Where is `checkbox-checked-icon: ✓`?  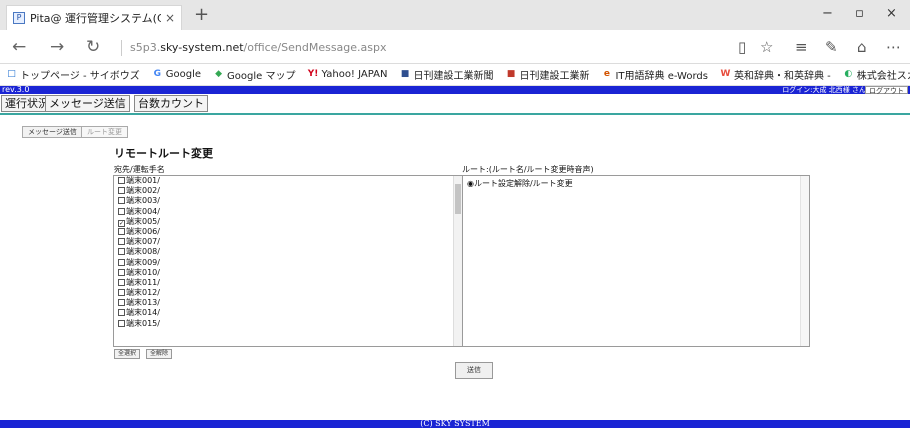
checkbox-checked-icon: ✓ is located at coordinates (121, 223).